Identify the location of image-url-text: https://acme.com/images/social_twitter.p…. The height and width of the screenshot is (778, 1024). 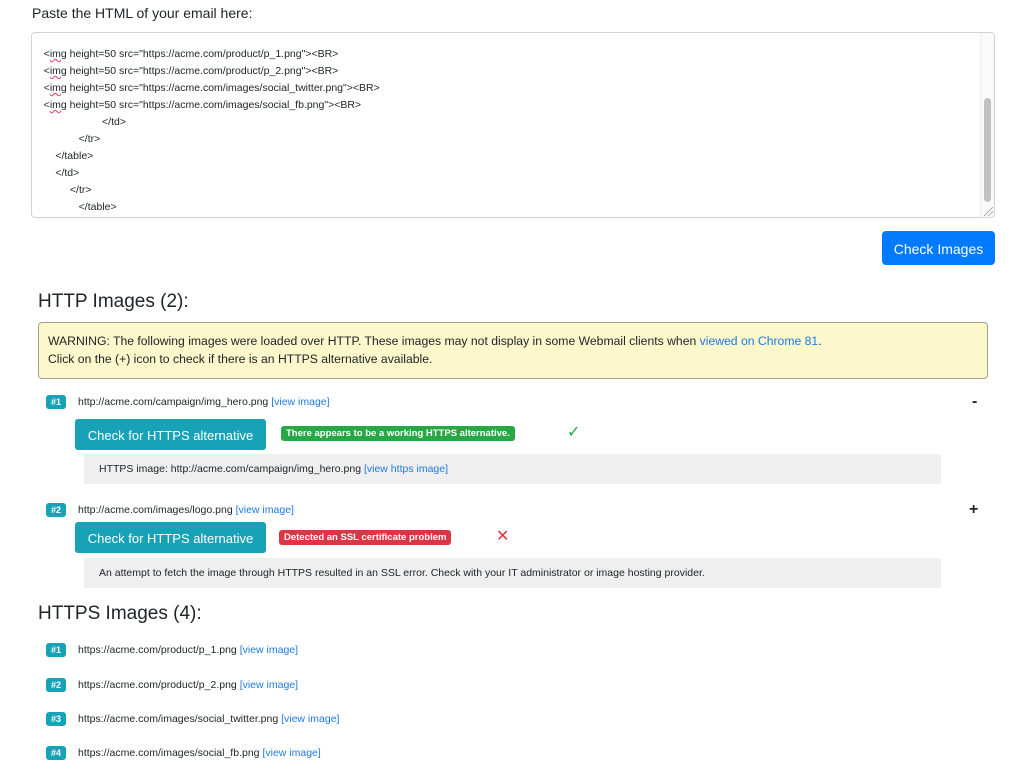
(178, 719).